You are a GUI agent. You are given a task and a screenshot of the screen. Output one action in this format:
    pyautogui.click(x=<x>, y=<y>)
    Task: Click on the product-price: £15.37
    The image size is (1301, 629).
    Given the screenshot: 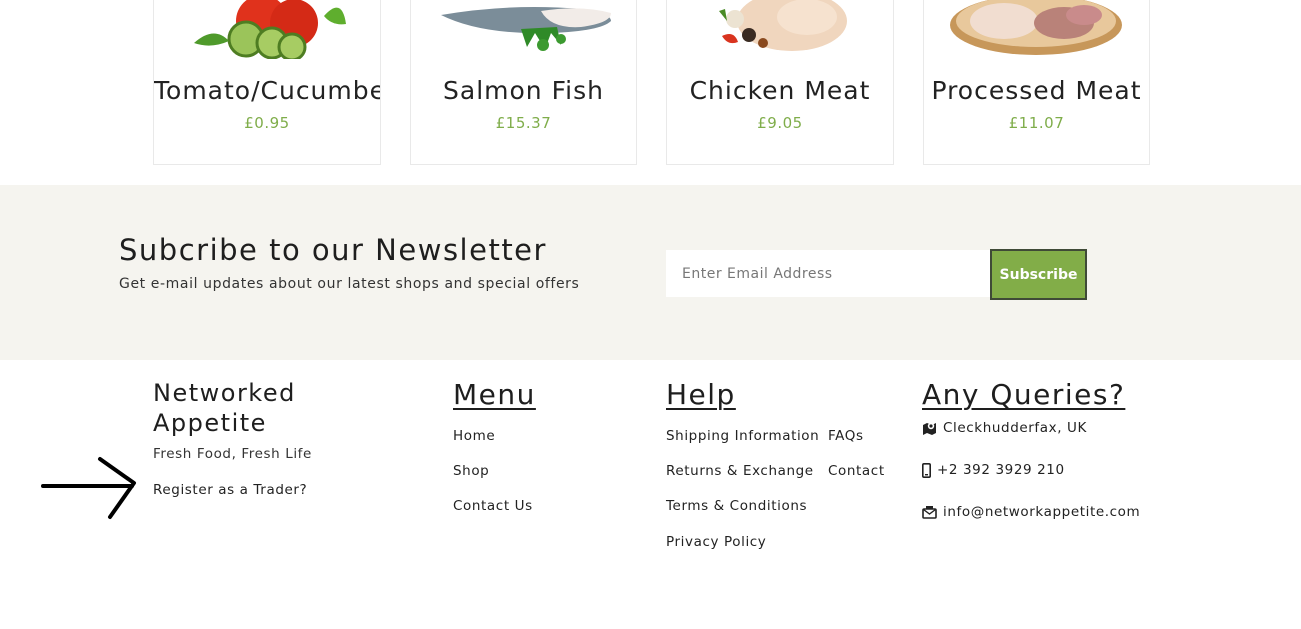 What is the action you would take?
    pyautogui.click(x=523, y=123)
    